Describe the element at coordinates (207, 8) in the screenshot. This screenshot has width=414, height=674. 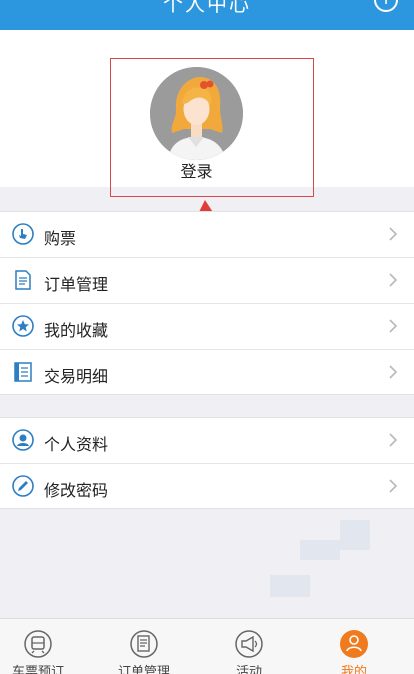
I see `page-title: 个人中心` at that location.